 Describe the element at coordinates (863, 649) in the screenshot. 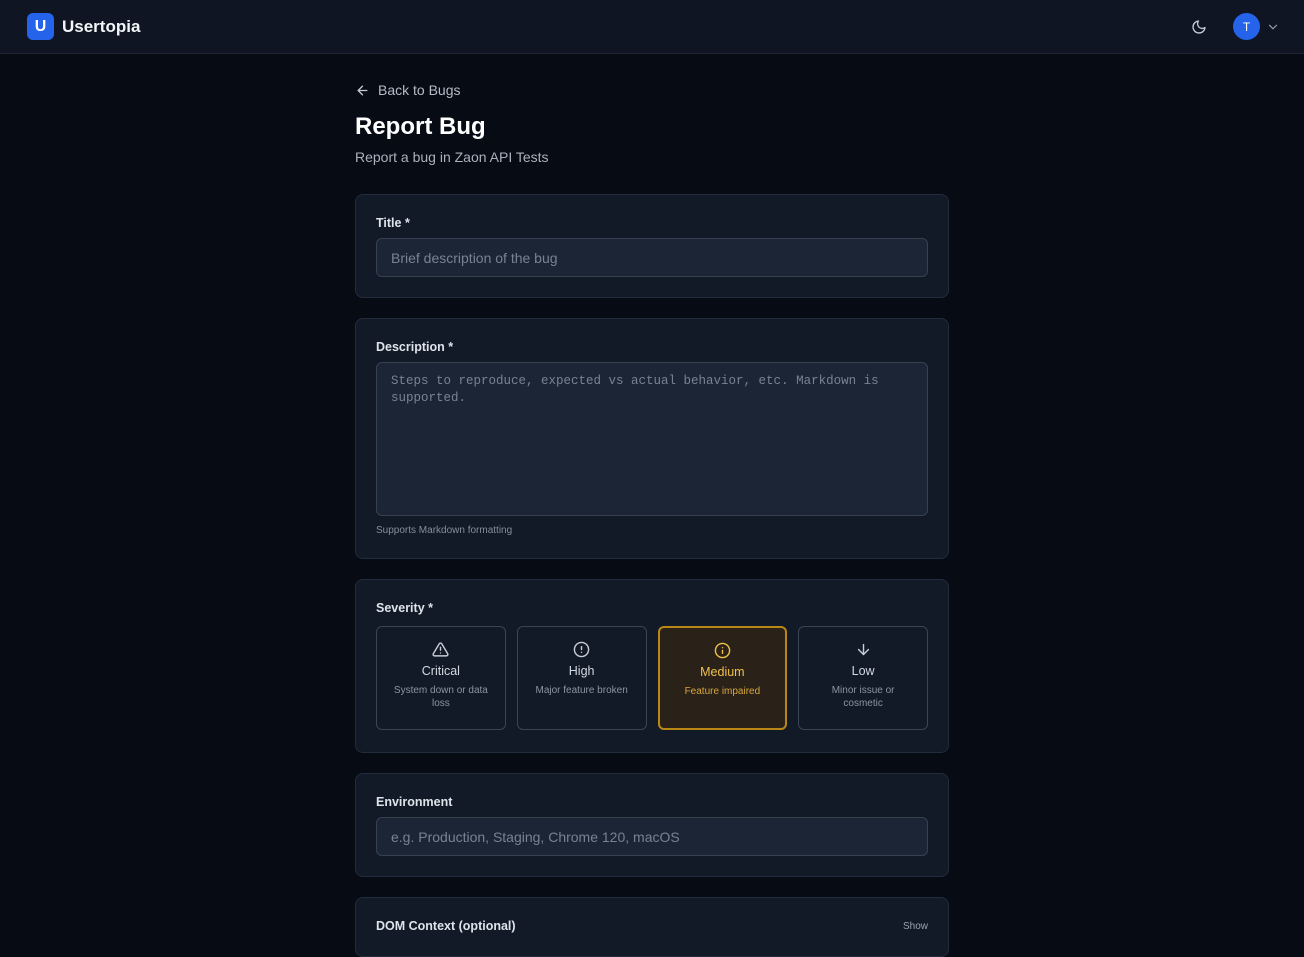

I see `arrow-down-icon` at that location.